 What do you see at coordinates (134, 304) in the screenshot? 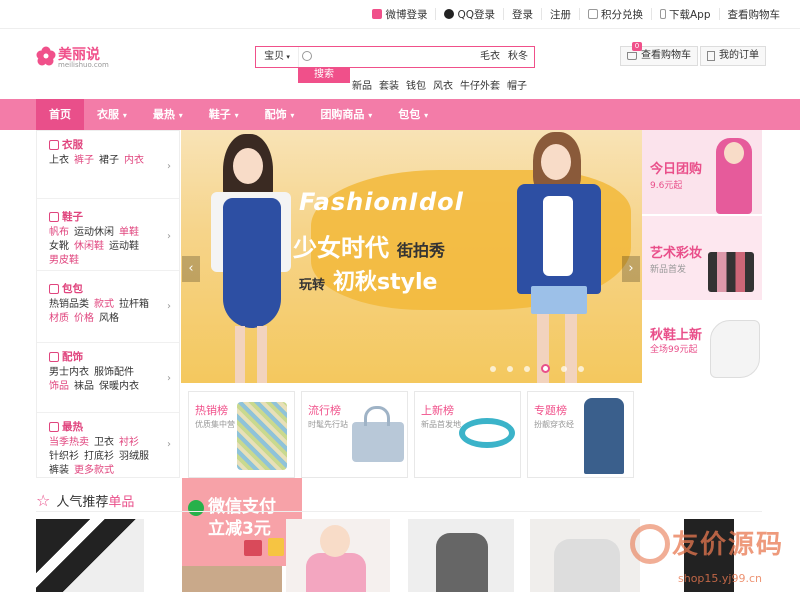
I see `category-link: 拉杆箱` at bounding box center [134, 304].